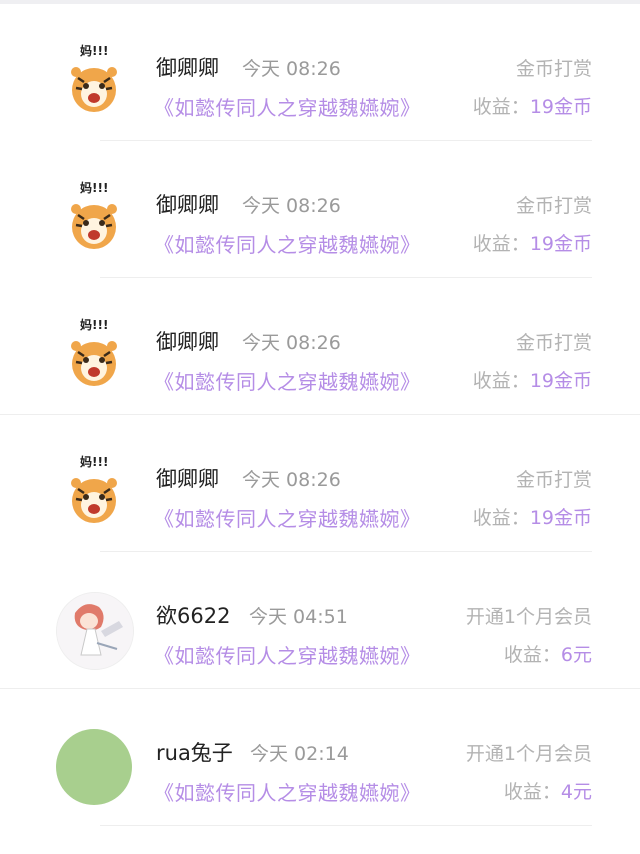  I want to click on row-divider, so click(346, 825).